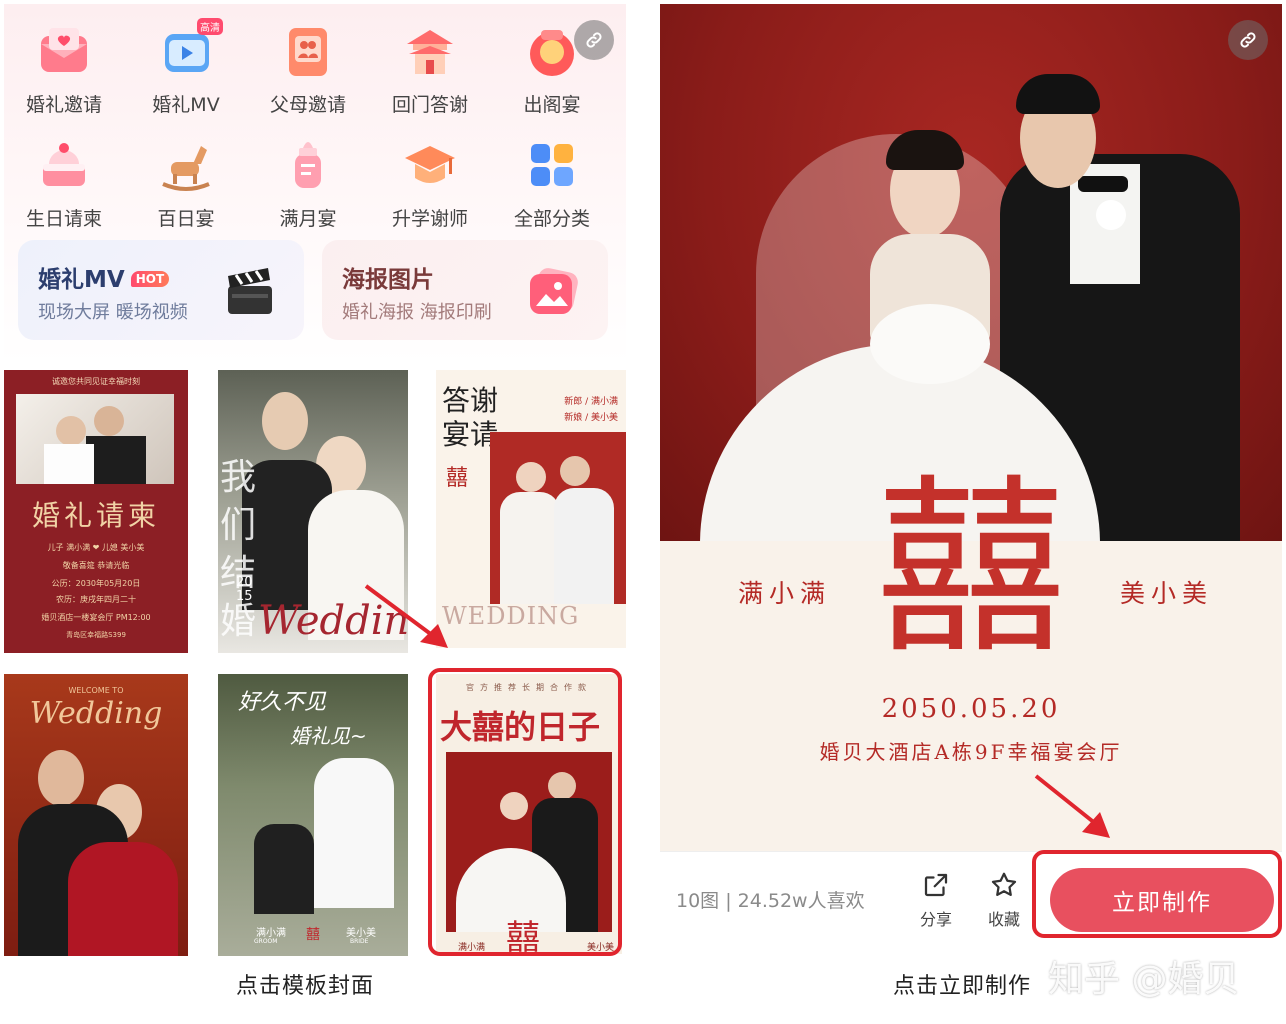 This screenshot has width=1286, height=1024. What do you see at coordinates (1003, 919) in the screenshot?
I see `favorite-label: 收藏` at bounding box center [1003, 919].